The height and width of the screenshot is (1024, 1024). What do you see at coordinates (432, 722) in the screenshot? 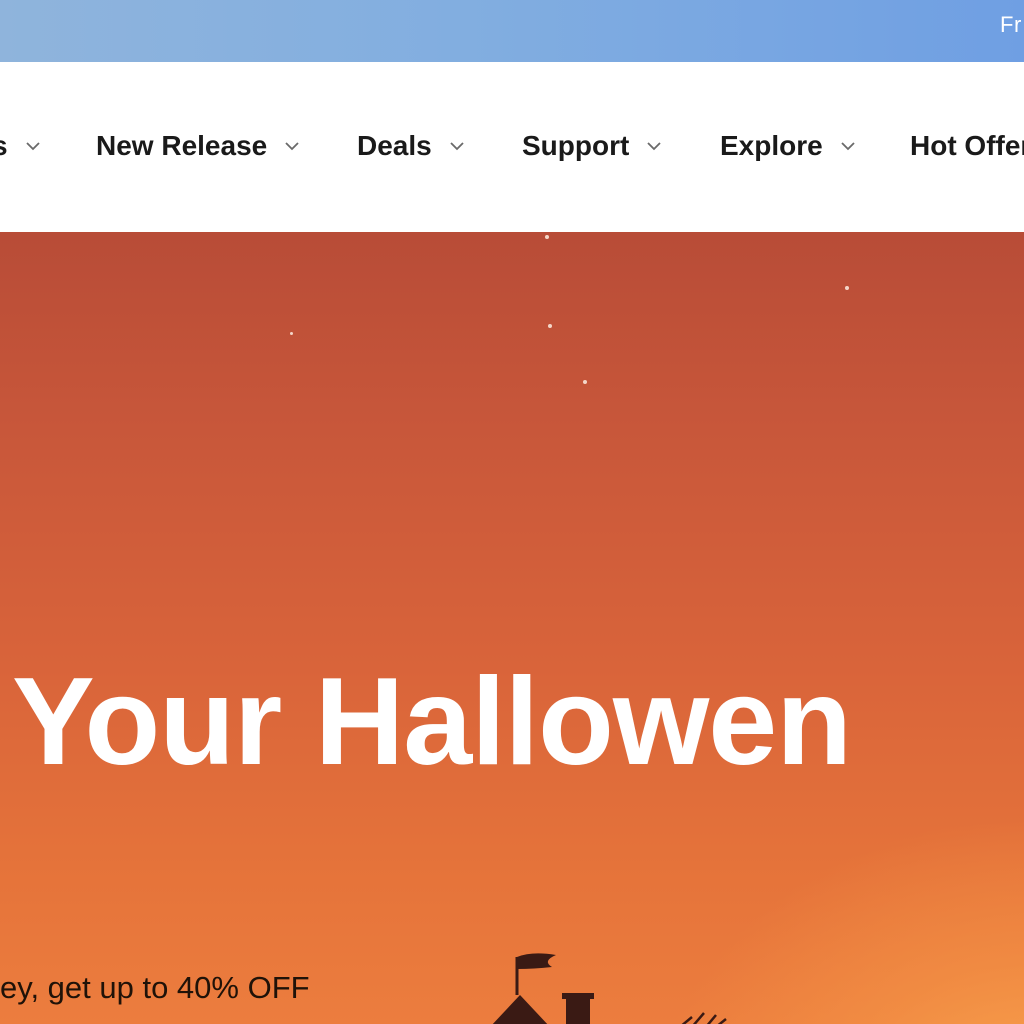
I see `hero-title: Your Hallowen` at bounding box center [432, 722].